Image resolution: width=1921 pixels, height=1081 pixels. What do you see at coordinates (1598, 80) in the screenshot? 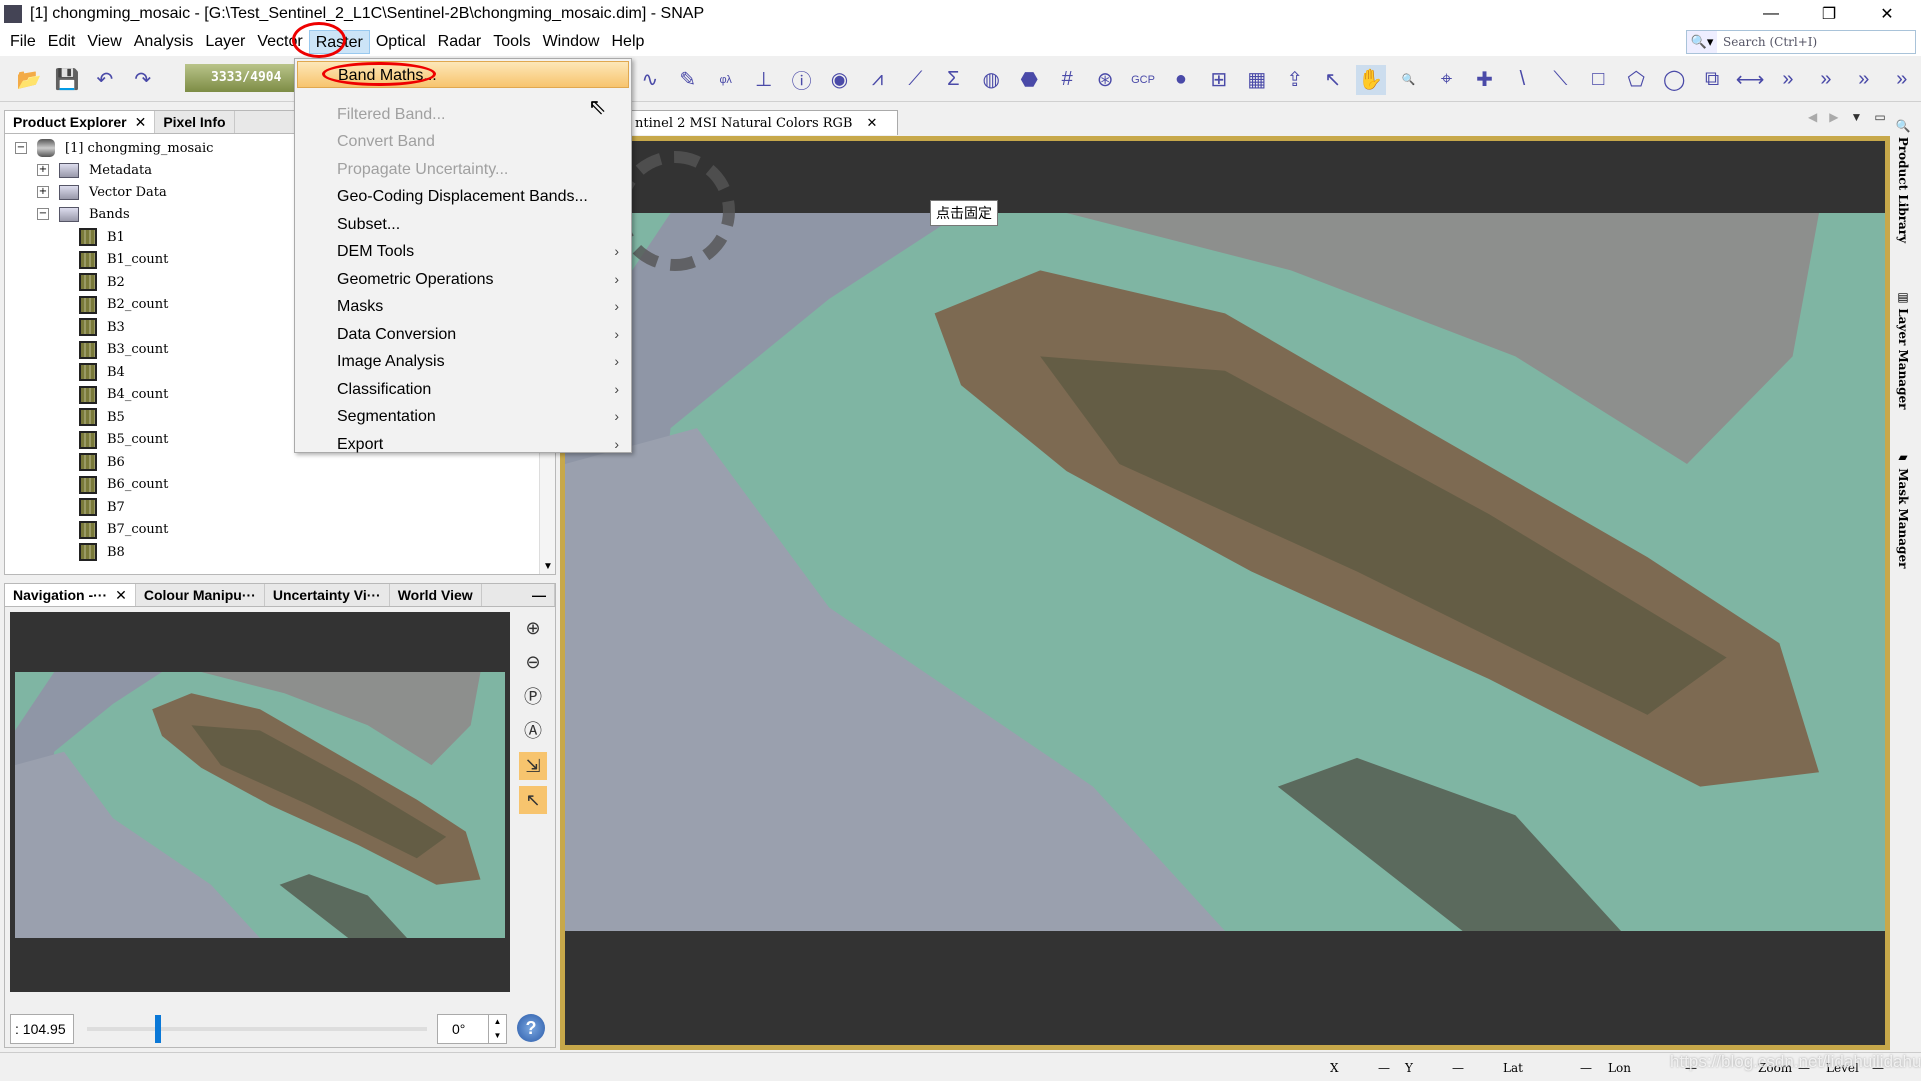
I see `rectangle-icon: □` at bounding box center [1598, 80].